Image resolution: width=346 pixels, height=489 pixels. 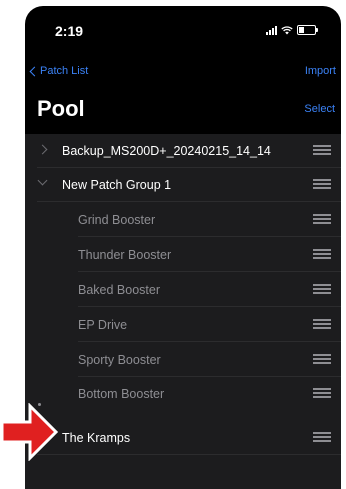 What do you see at coordinates (61, 108) in the screenshot?
I see `page-title: Pool` at bounding box center [61, 108].